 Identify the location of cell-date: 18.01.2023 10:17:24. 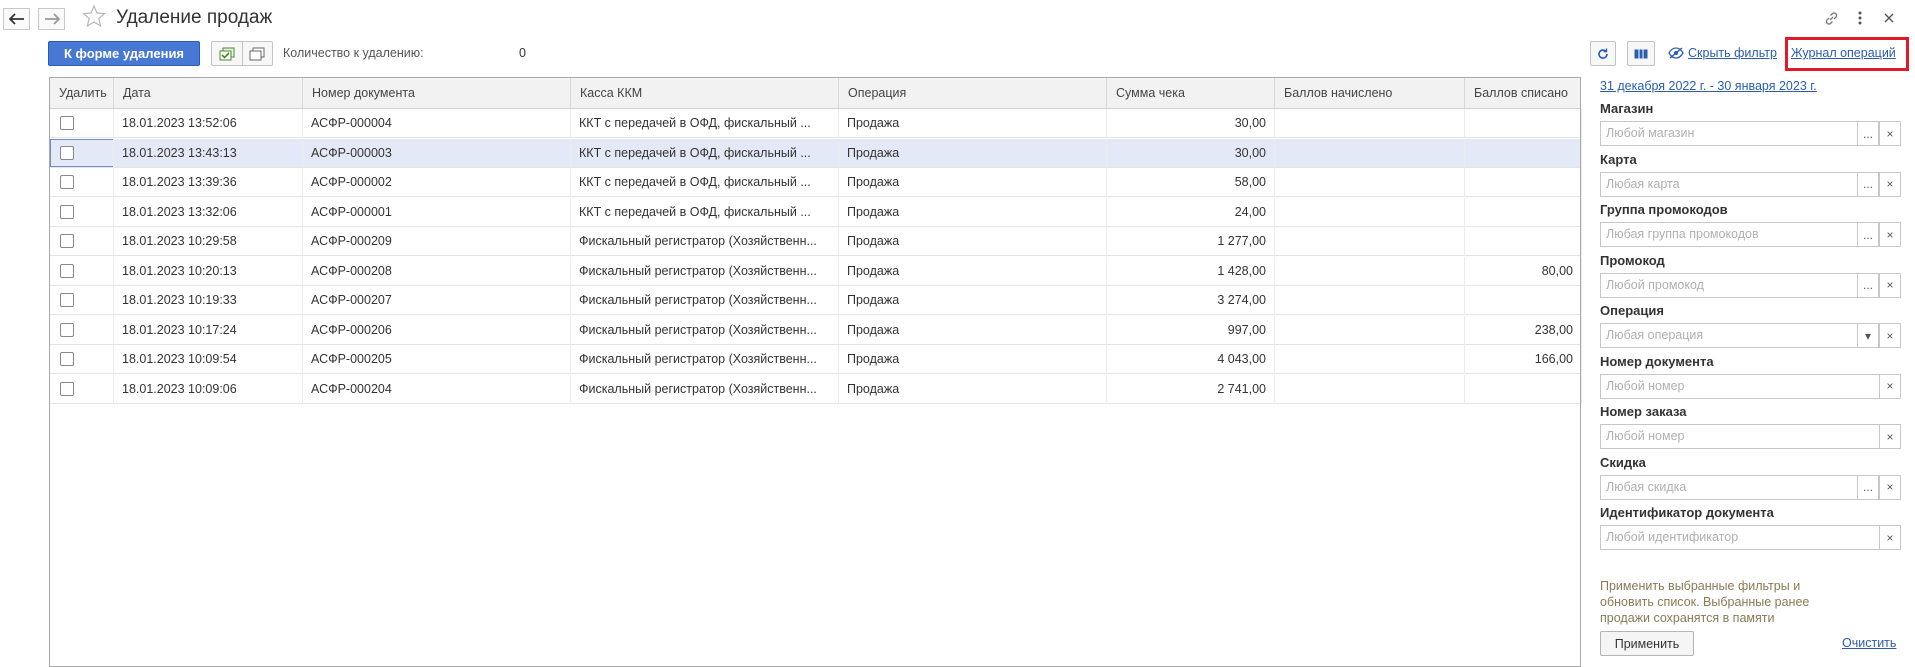
(208, 330).